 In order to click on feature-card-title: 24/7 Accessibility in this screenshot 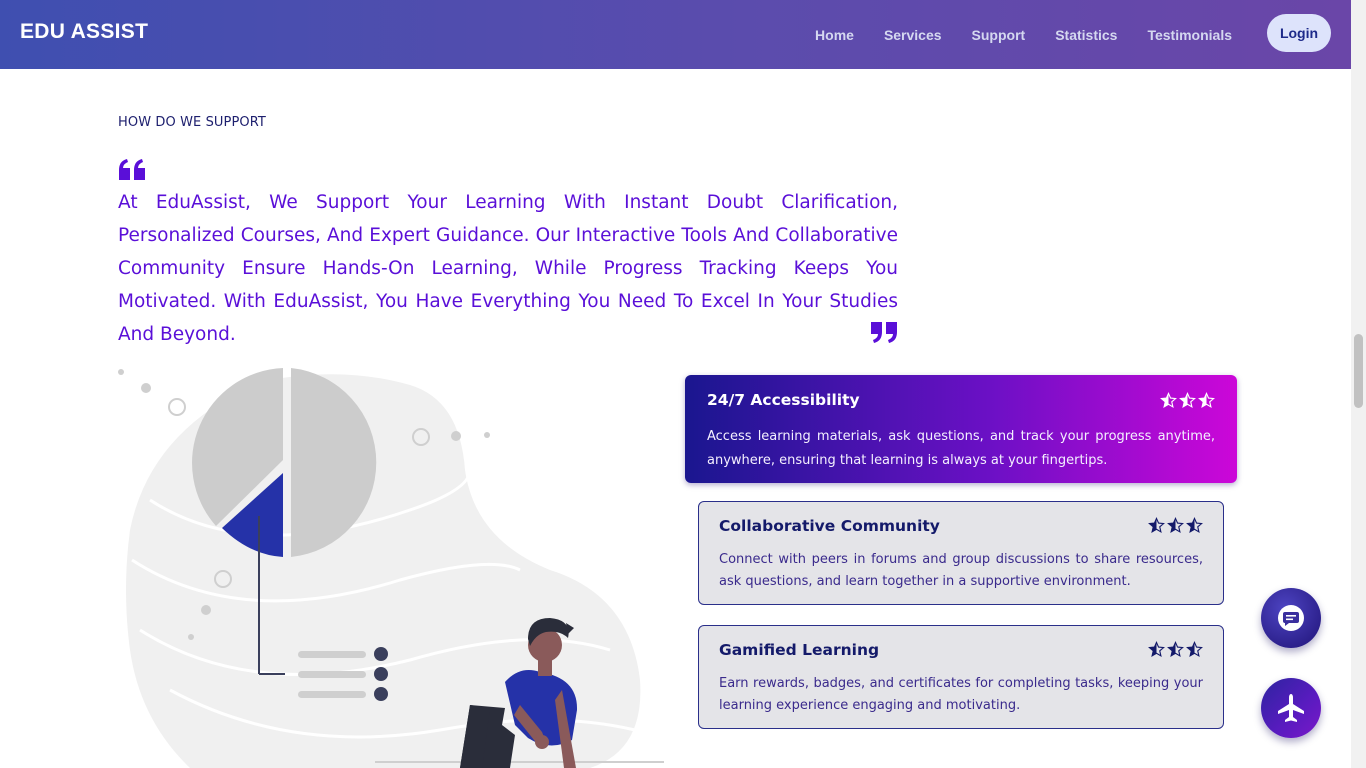, I will do `click(783, 400)`.